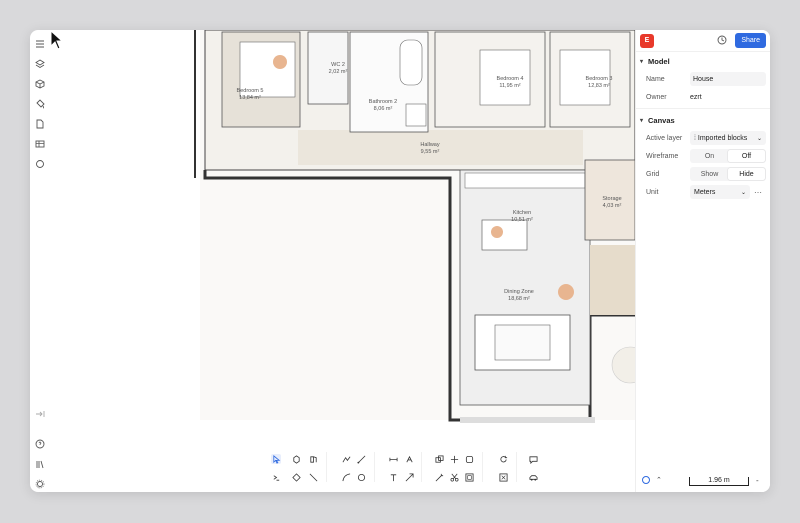 This screenshot has width=800, height=523. Describe the element at coordinates (522, 220) in the screenshot. I see `area-kitchen: 10,51 m²` at that location.